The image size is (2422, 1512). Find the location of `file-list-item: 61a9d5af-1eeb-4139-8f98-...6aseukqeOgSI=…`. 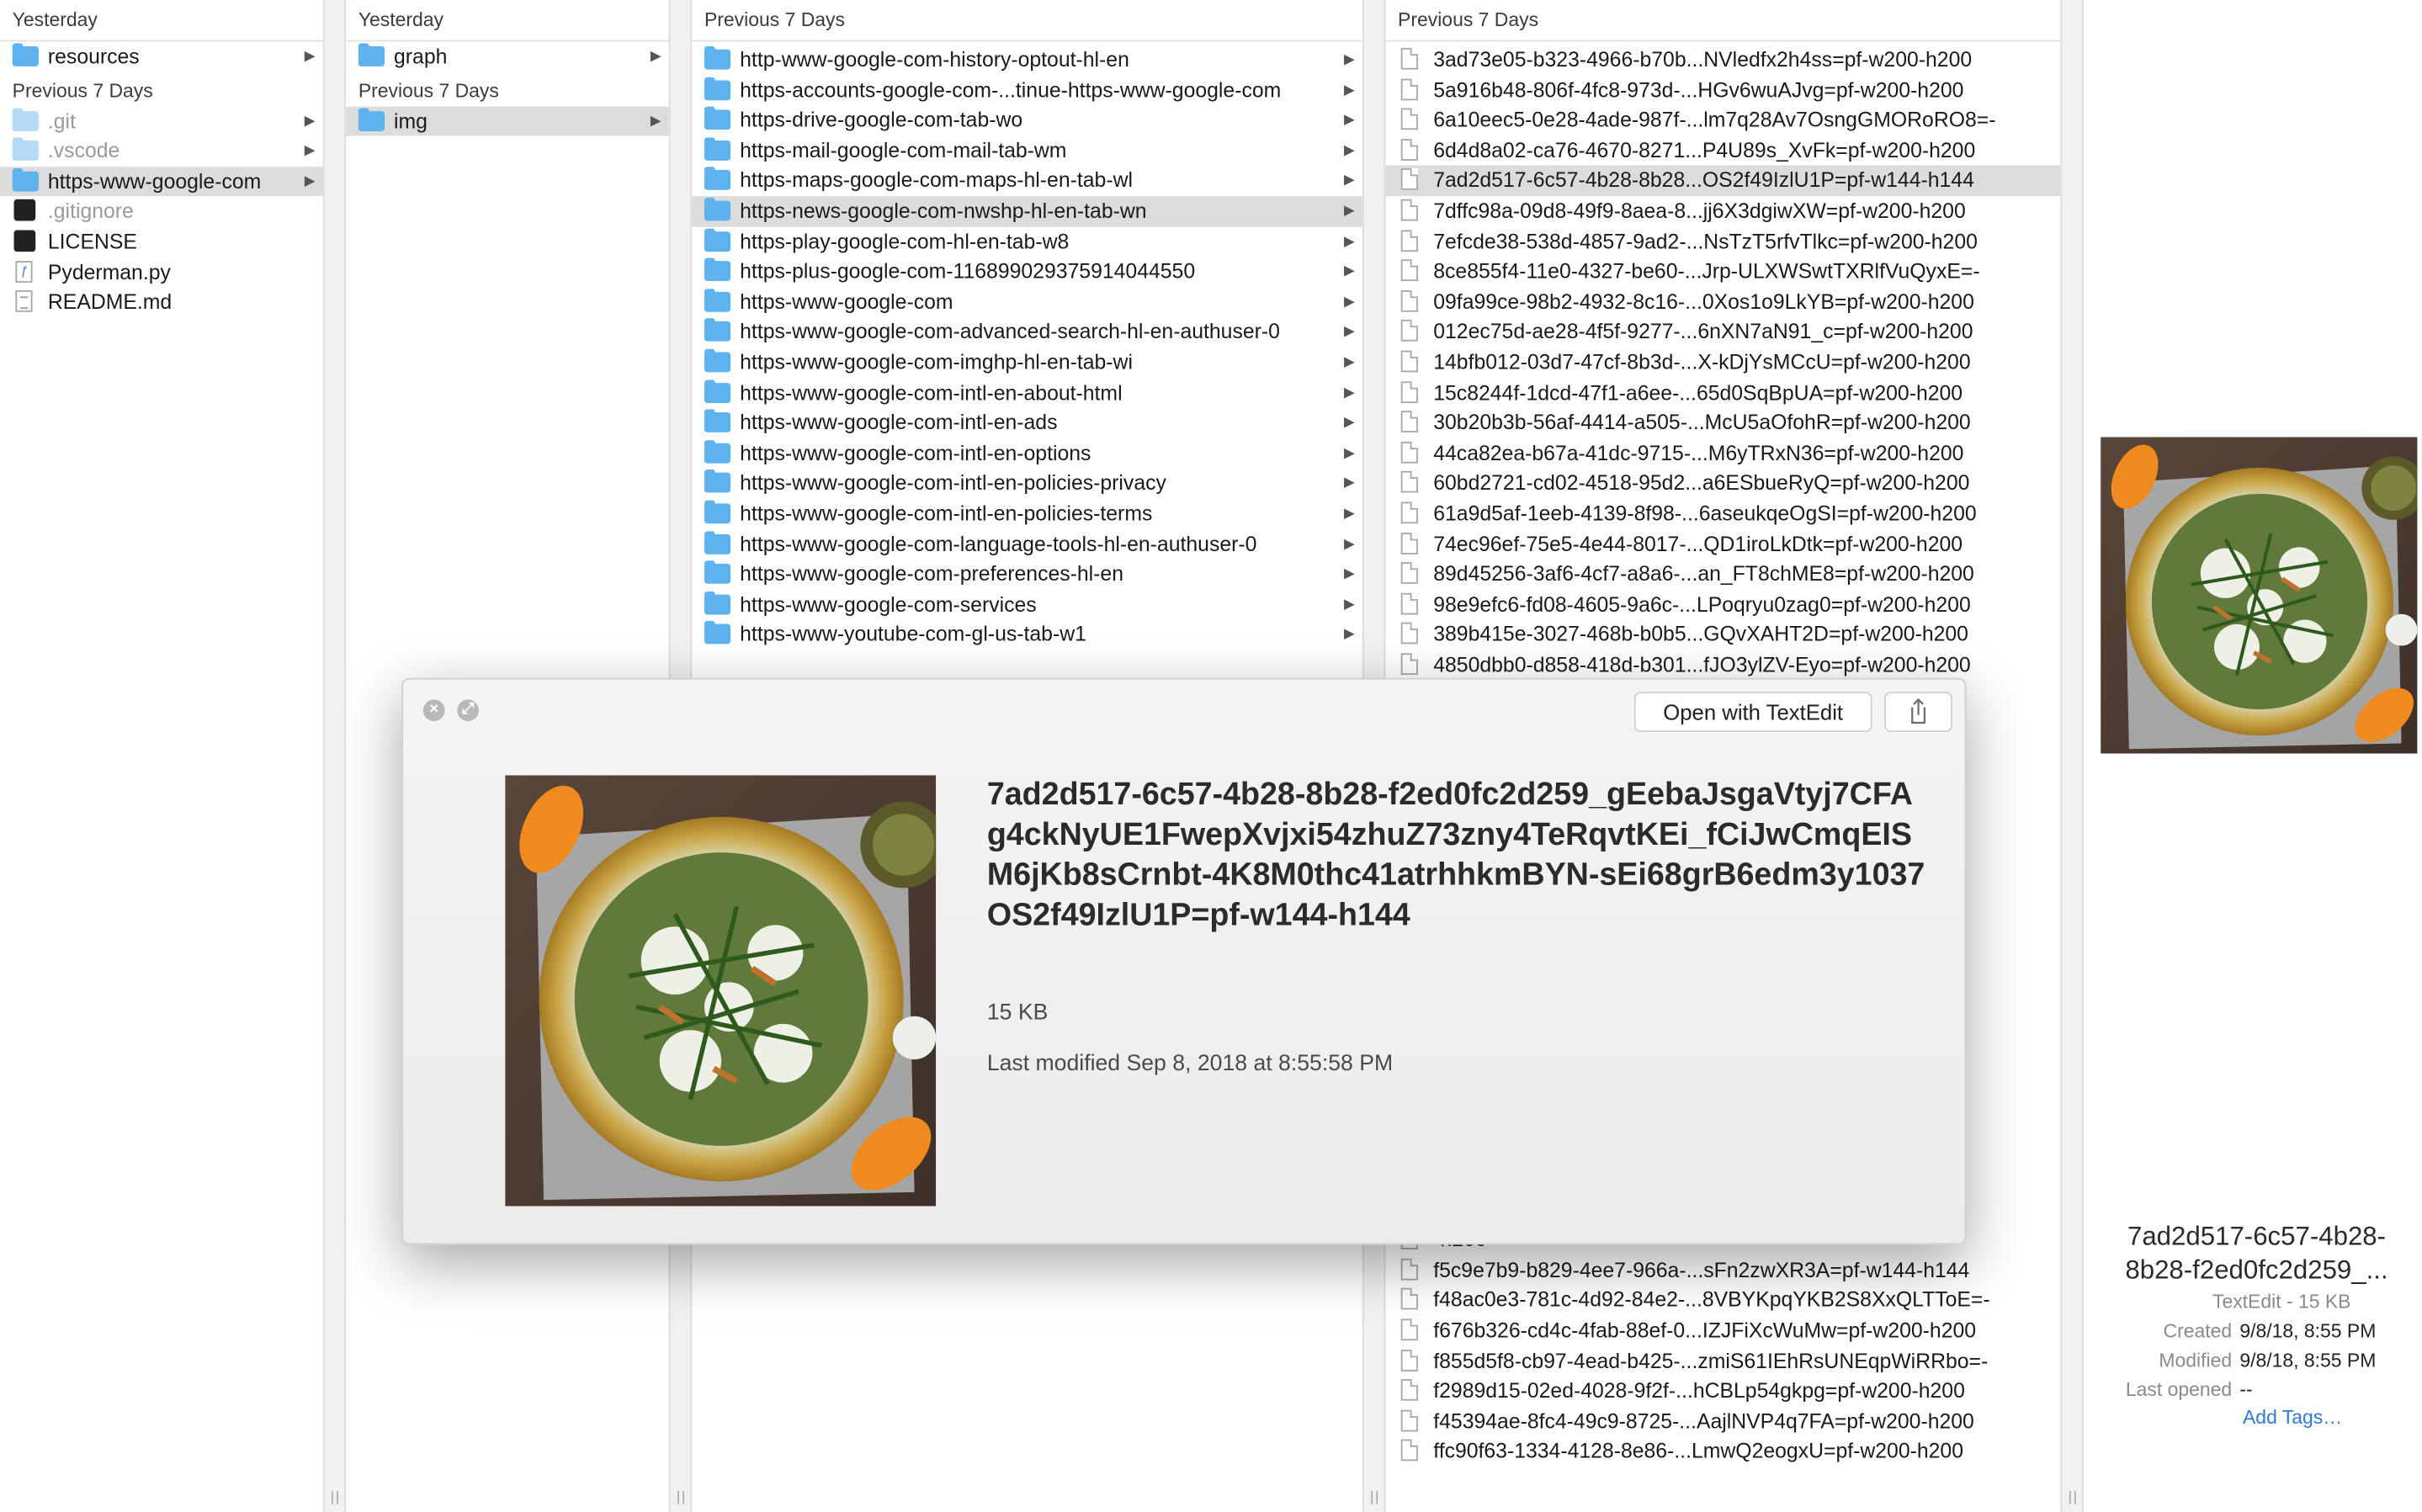

file-list-item: 61a9d5af-1eeb-4139-8f98-...6aseukqeOgSI=… is located at coordinates (1722, 514).